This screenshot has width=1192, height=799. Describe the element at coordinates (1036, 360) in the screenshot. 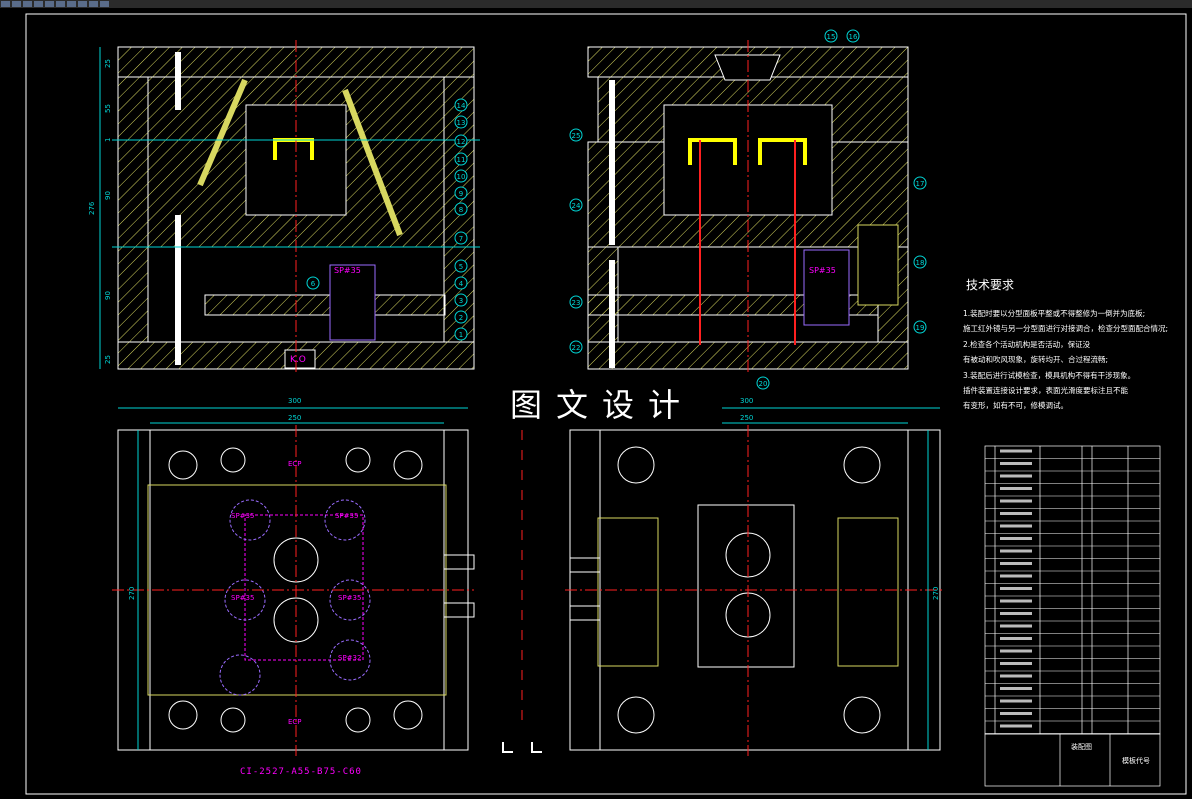

I see `tech-note: 有被动和吹风现象，旋转均开、合过程流畅;` at that location.